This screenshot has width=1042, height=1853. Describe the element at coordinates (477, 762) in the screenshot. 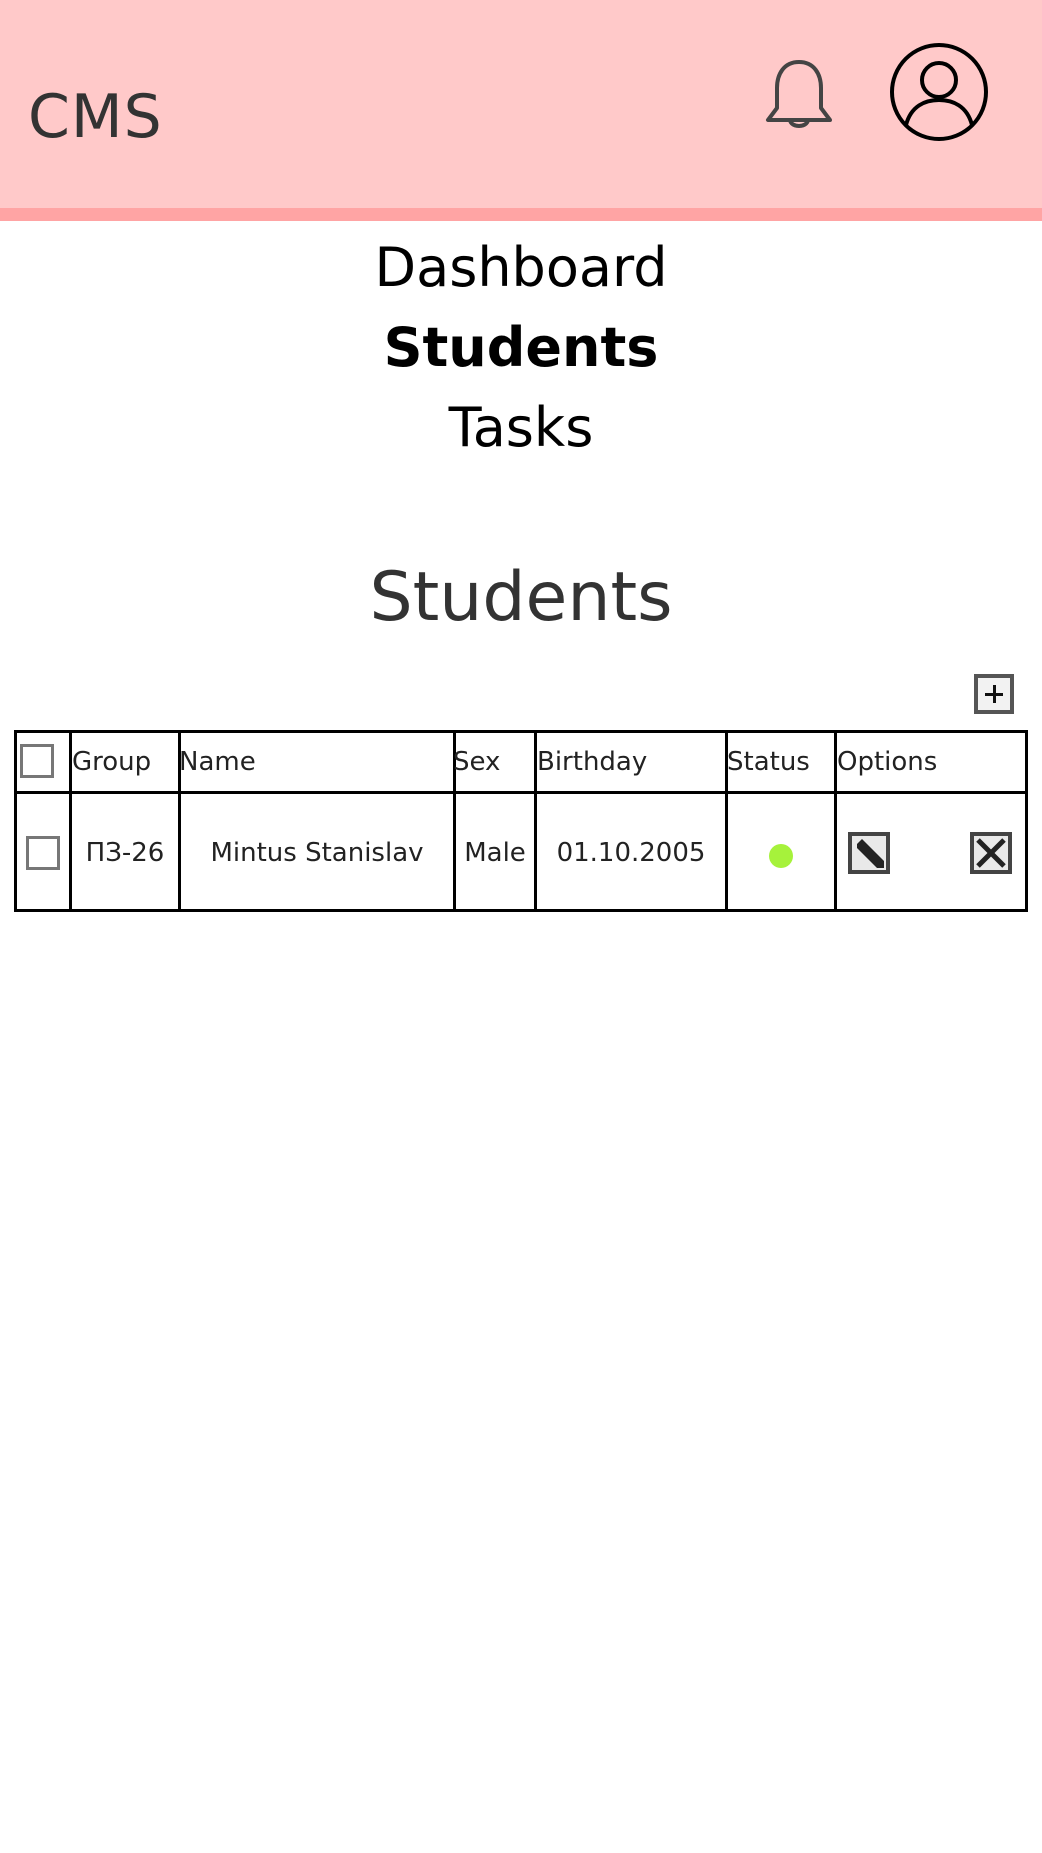

I see `column-header-sex: Sex` at that location.